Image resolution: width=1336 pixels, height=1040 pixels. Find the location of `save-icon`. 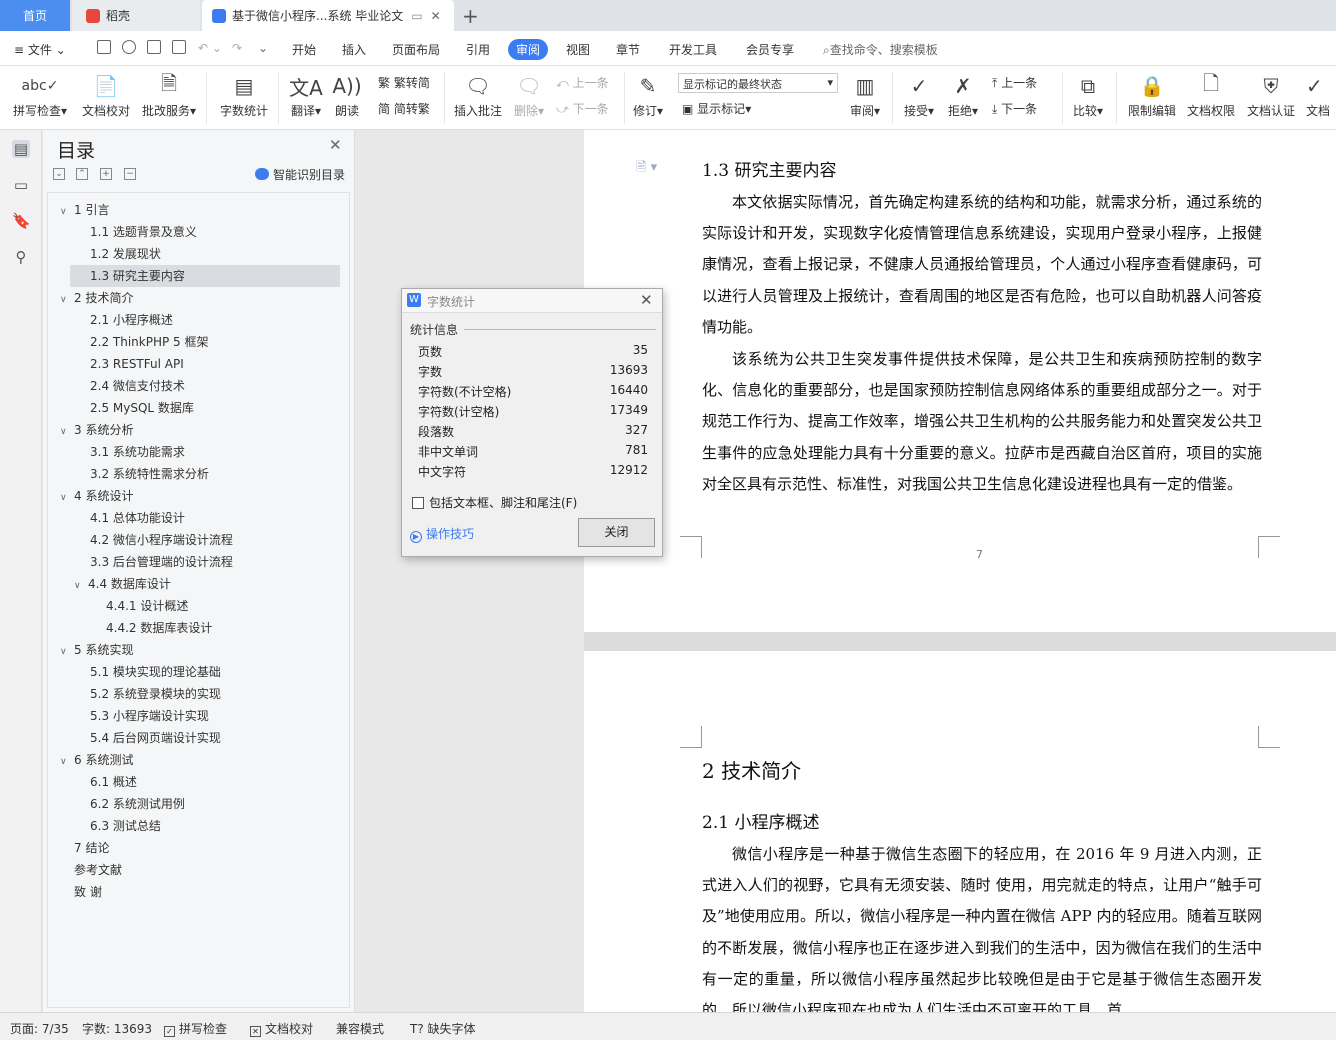

save-icon is located at coordinates (104, 47).